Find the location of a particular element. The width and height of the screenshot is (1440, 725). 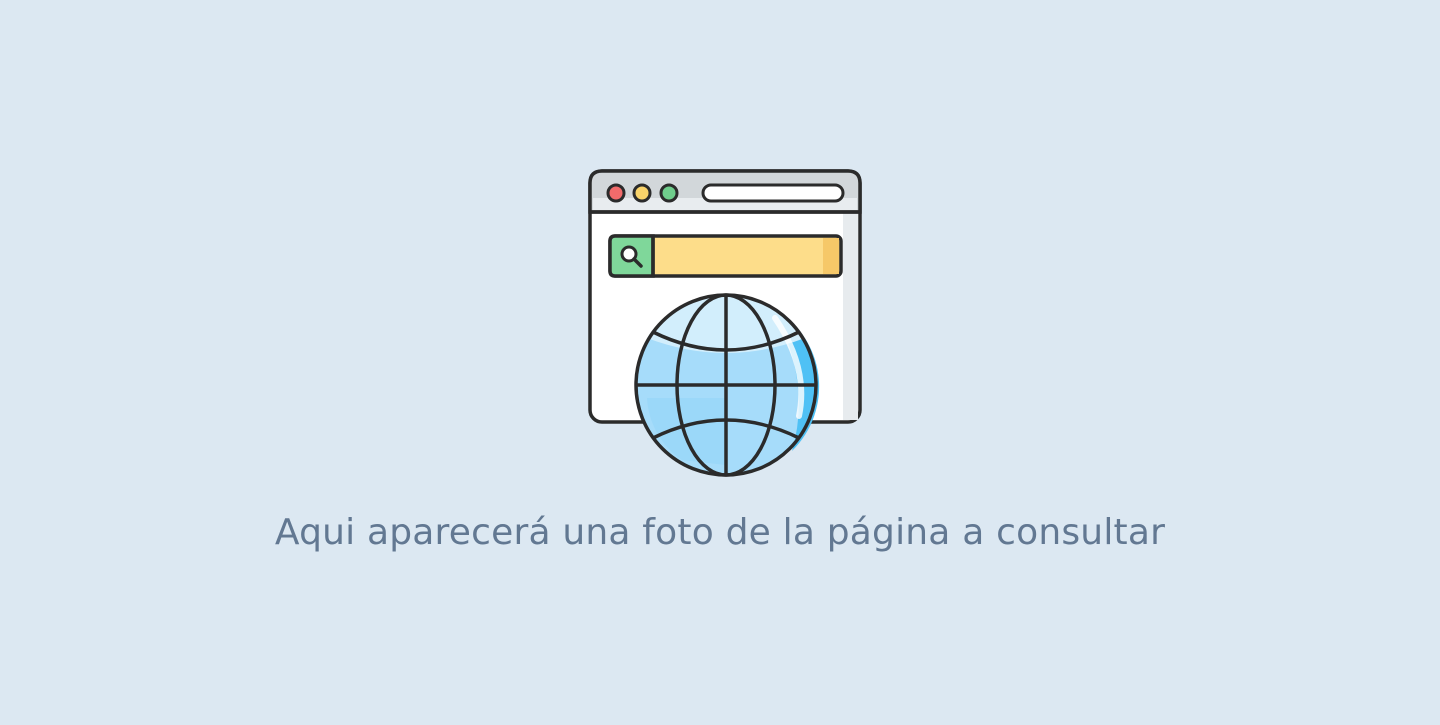

maximize-dot is located at coordinates (669, 193).